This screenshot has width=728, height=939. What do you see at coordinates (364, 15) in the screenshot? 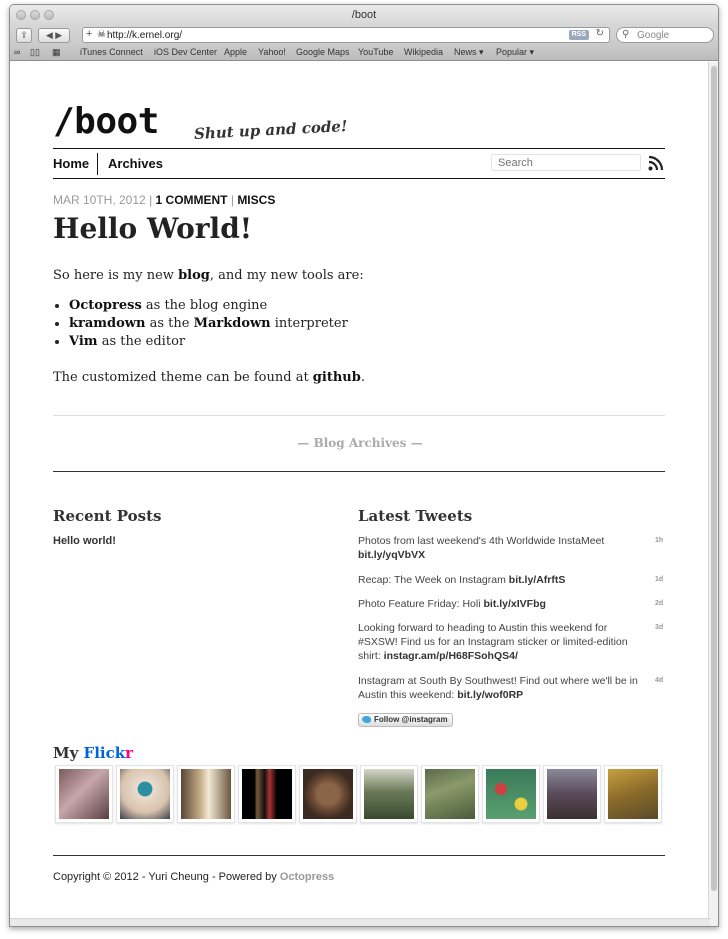
I see `title-bar: /boot` at bounding box center [364, 15].